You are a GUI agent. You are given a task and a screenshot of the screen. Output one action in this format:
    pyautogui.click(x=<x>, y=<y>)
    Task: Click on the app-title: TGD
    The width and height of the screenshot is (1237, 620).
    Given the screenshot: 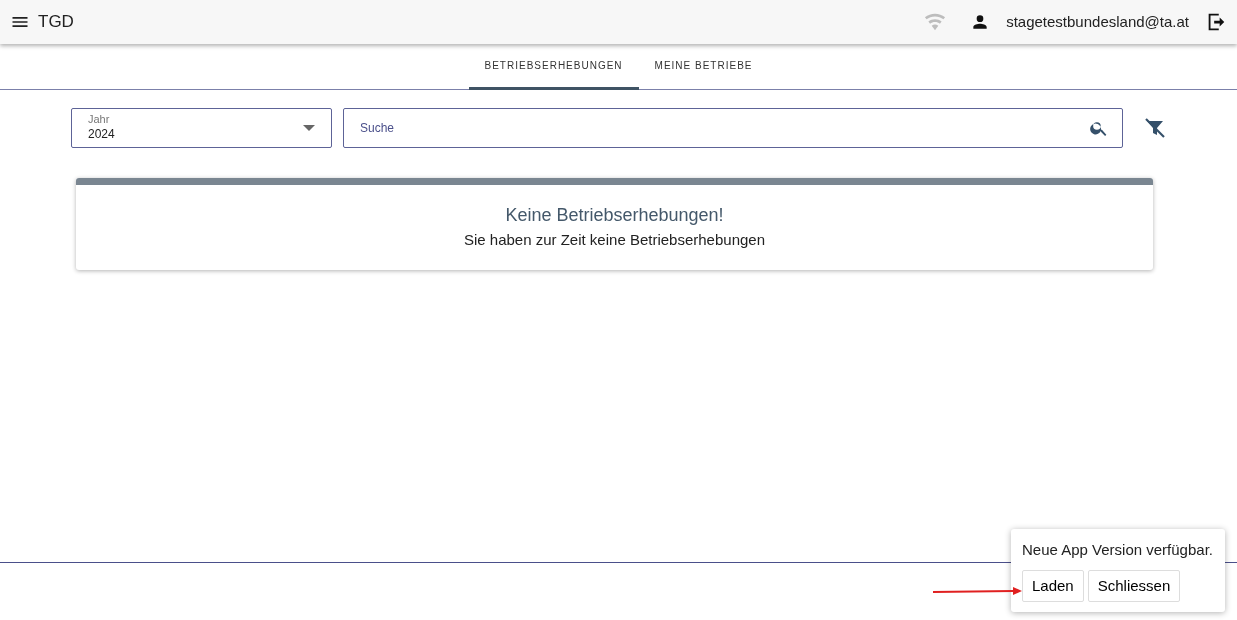 What is the action you would take?
    pyautogui.click(x=56, y=22)
    